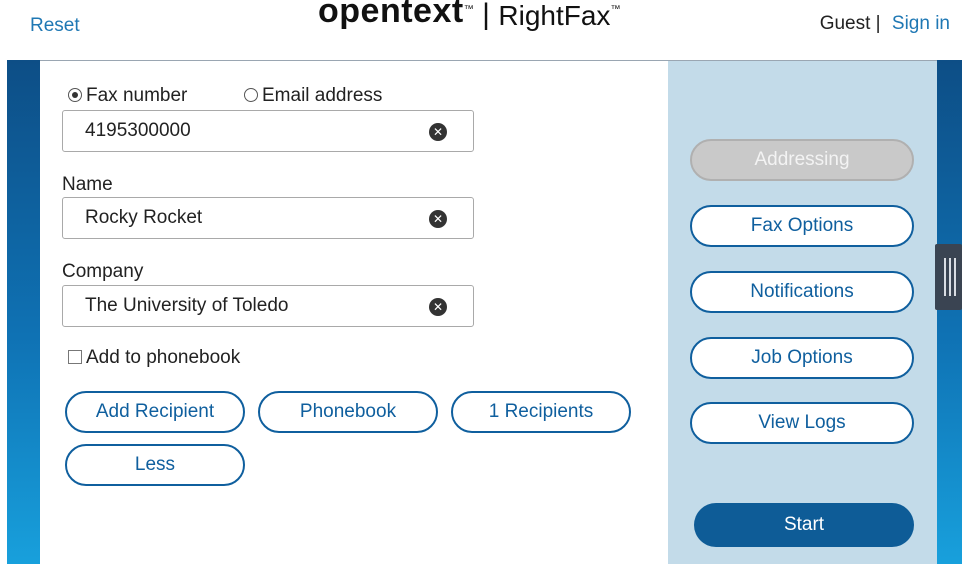  Describe the element at coordinates (163, 357) in the screenshot. I see `add-to-phonebook-label: Add to phonebook` at that location.